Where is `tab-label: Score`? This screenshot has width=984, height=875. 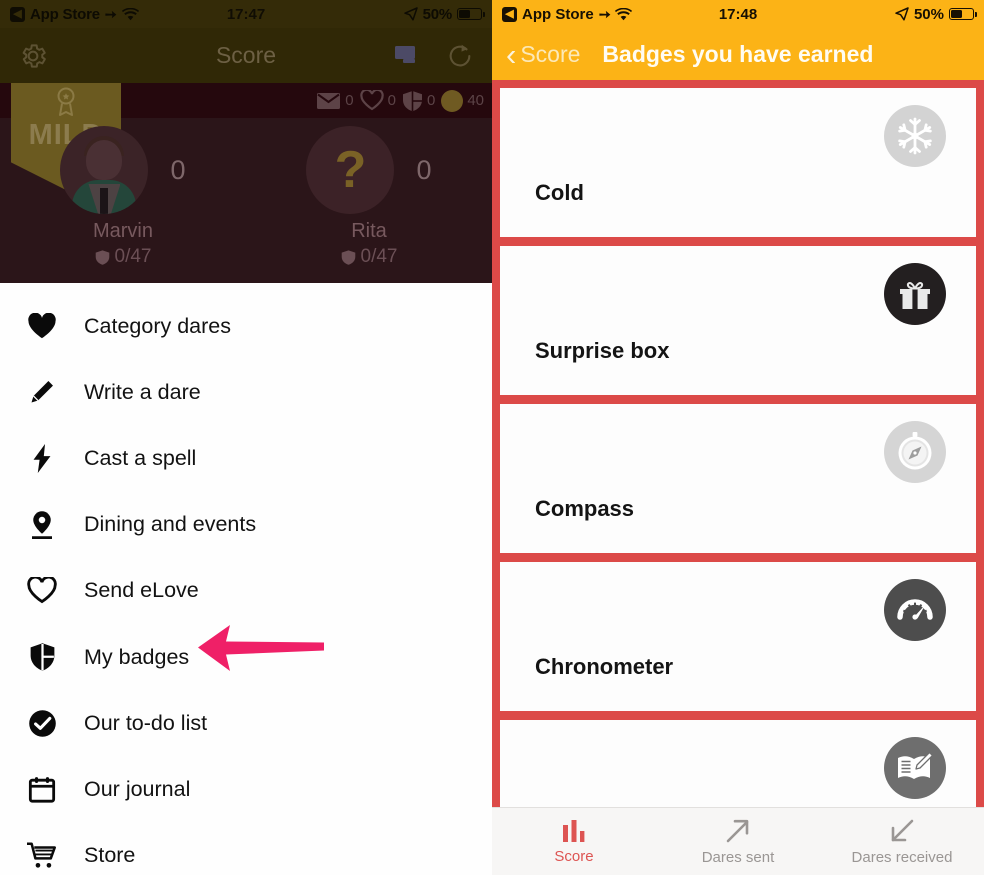
tab-label: Score is located at coordinates (574, 856).